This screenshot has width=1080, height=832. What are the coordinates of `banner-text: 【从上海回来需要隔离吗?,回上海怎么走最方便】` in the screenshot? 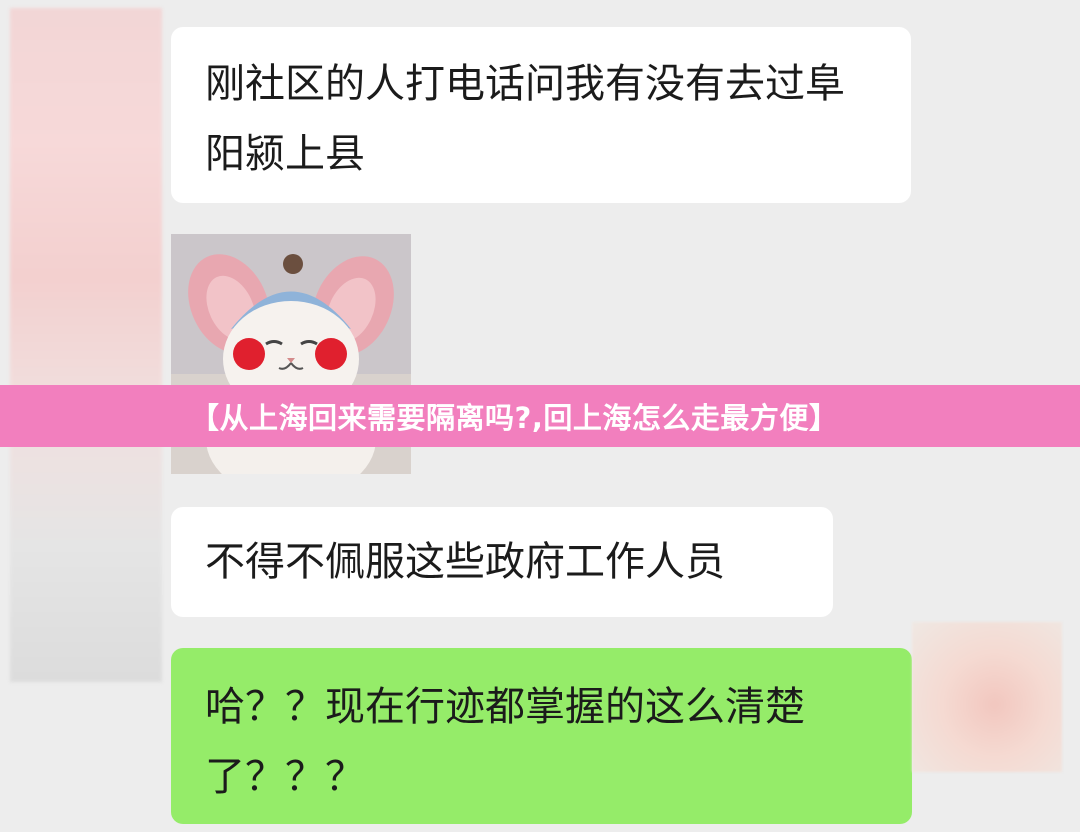 It's located at (514, 418).